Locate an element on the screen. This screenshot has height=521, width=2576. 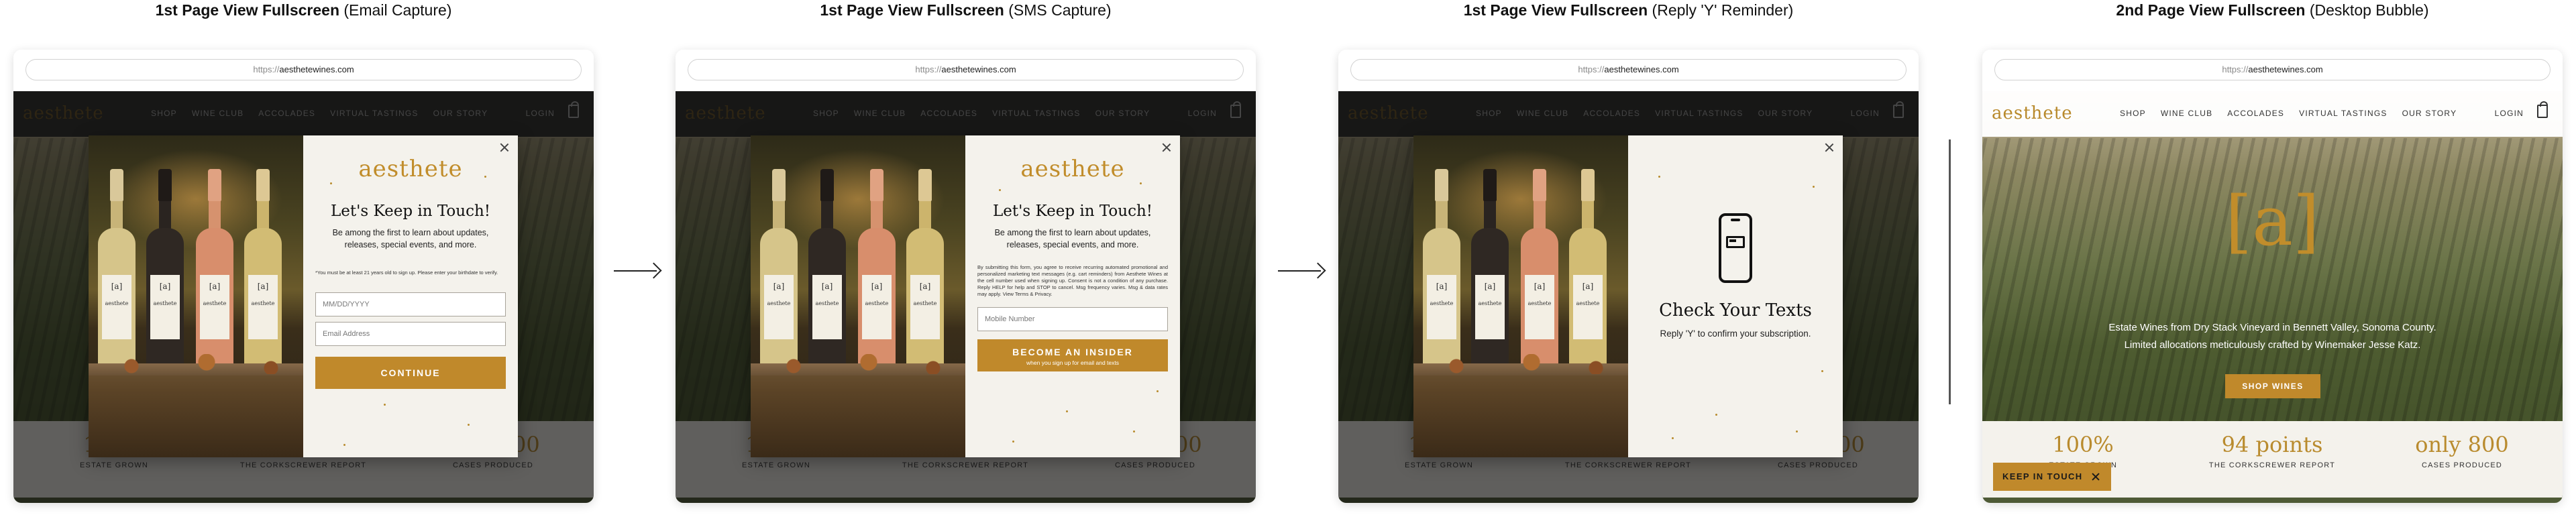
keep-in-touch-bubble: KEEP IN TOUCH is located at coordinates (2052, 477).